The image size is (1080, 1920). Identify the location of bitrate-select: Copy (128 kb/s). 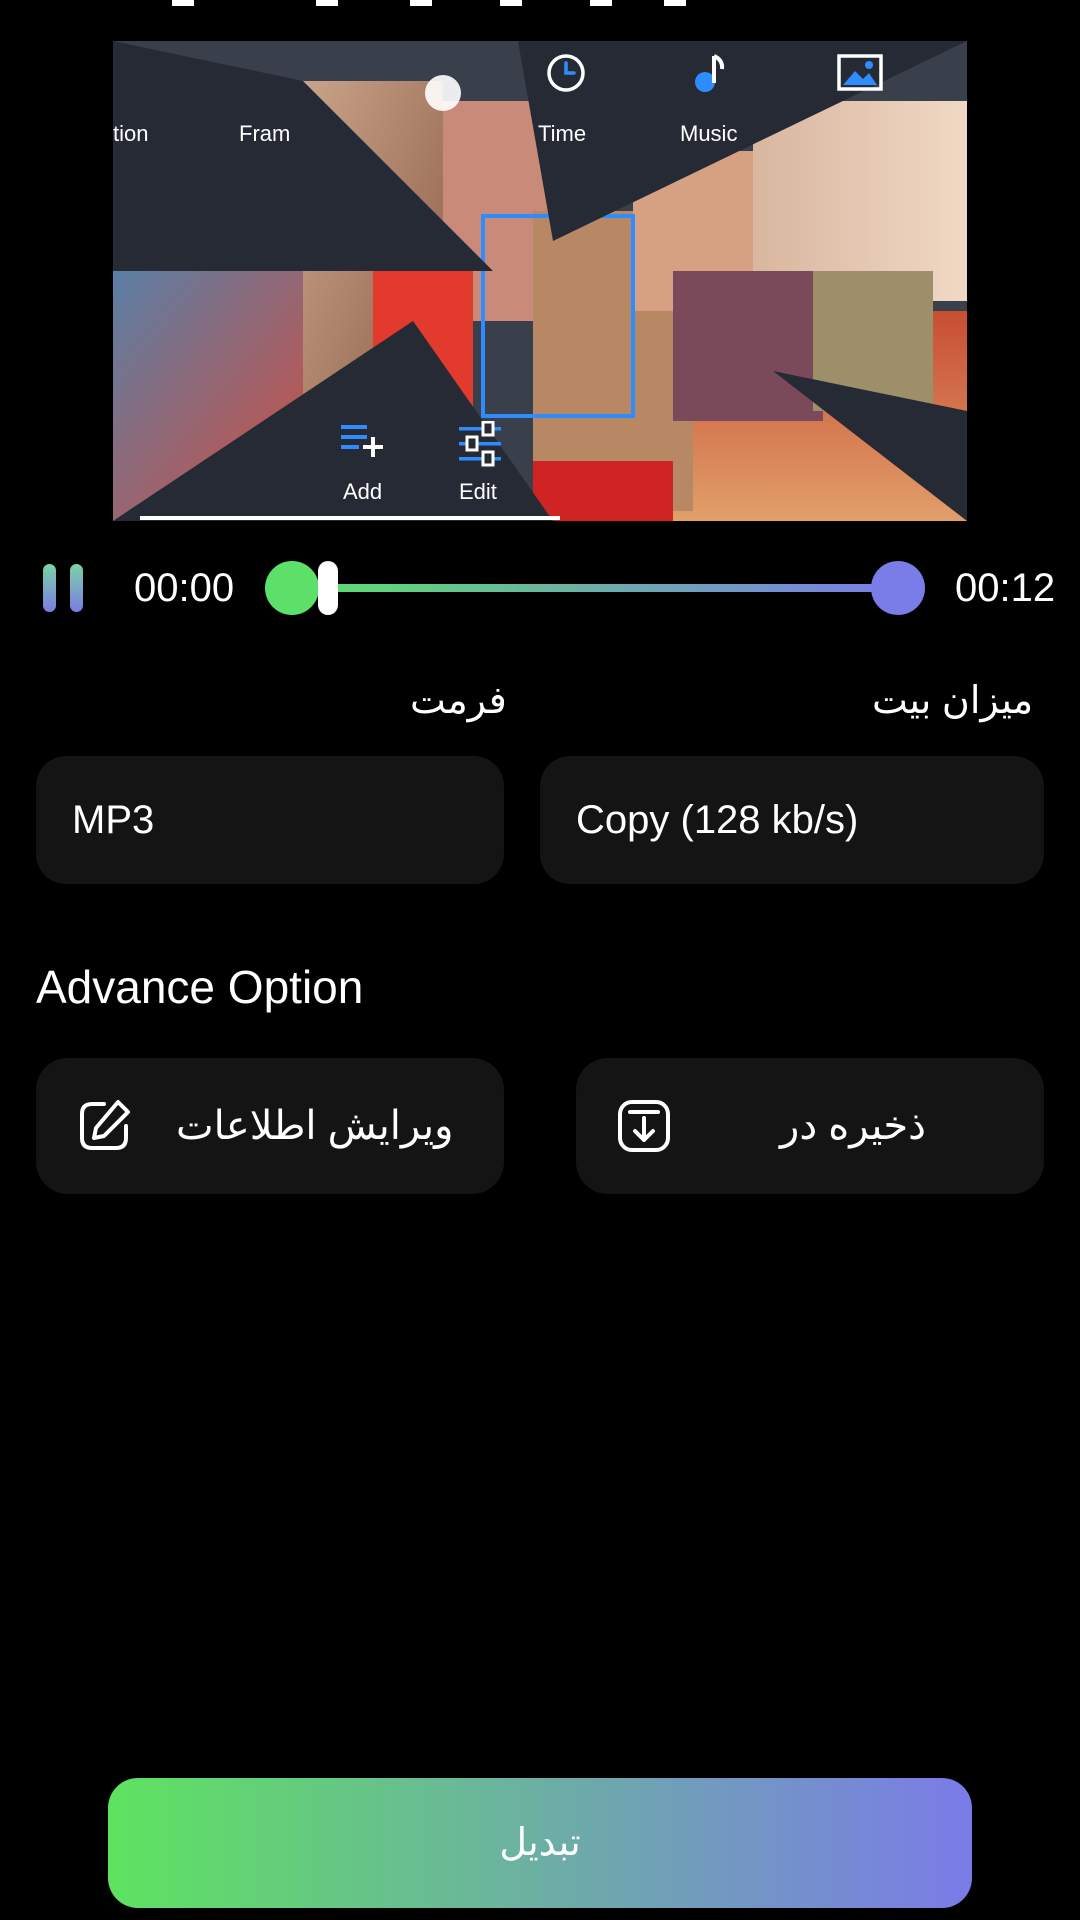
(792, 820).